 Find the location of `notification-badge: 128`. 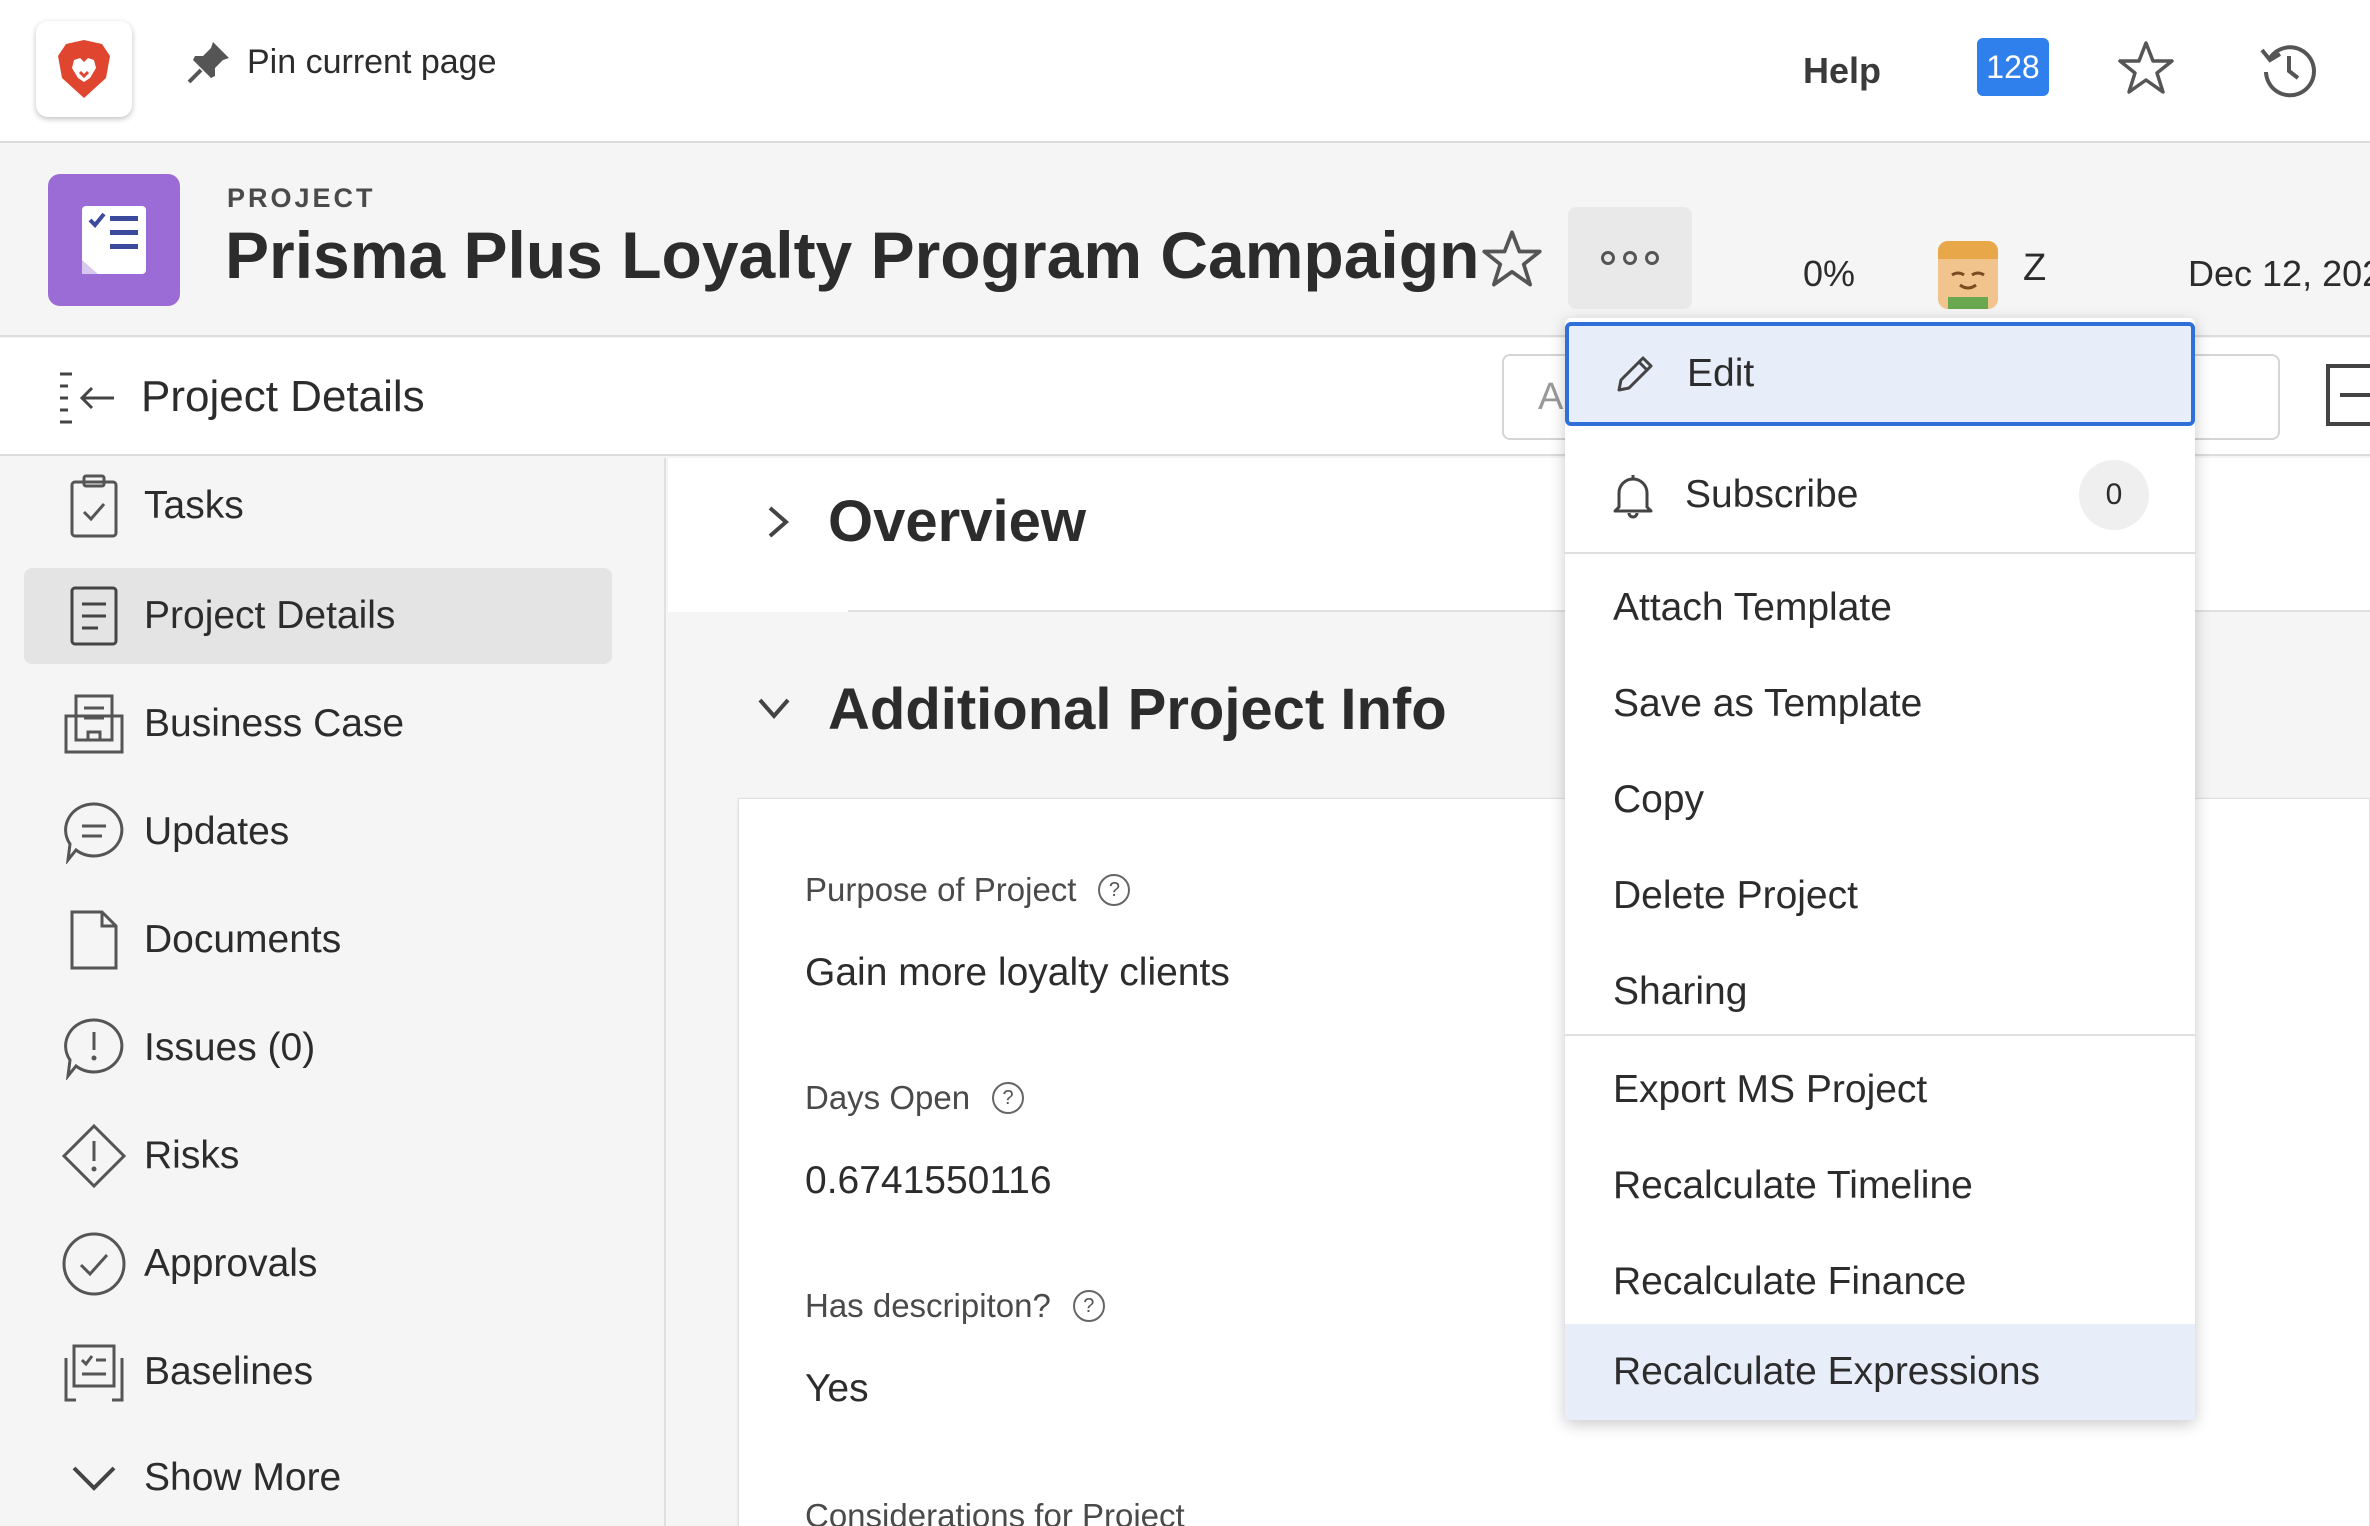

notification-badge: 128 is located at coordinates (2013, 67).